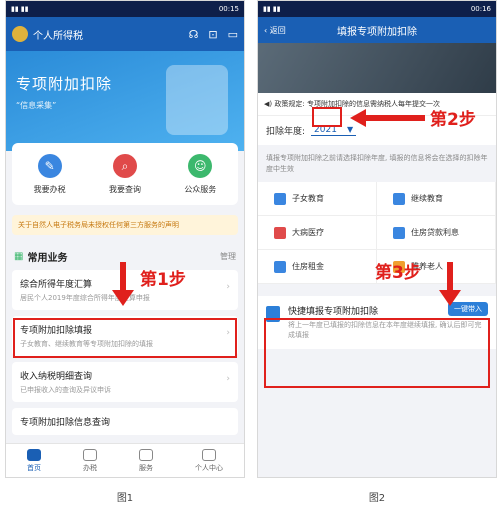  What do you see at coordinates (212, 34) in the screenshot?
I see `scan-icon: ⊡` at bounding box center [212, 34].